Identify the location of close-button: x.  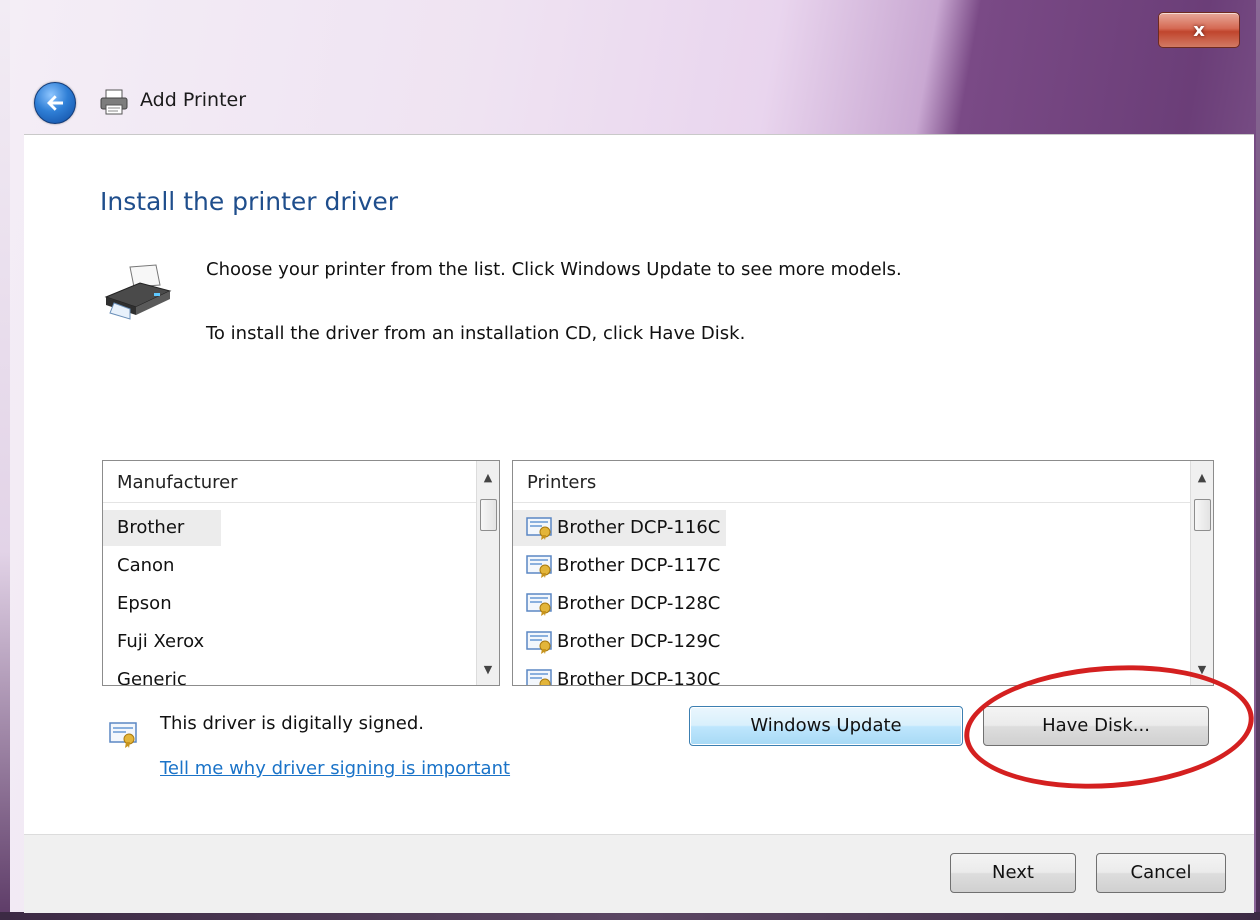
(1199, 30).